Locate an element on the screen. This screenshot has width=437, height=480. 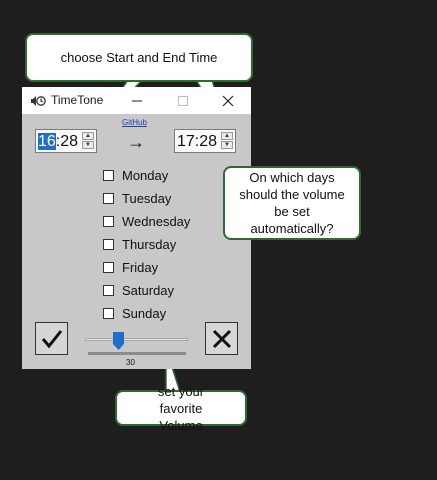
day-checkbox-friday: Friday is located at coordinates (130, 267).